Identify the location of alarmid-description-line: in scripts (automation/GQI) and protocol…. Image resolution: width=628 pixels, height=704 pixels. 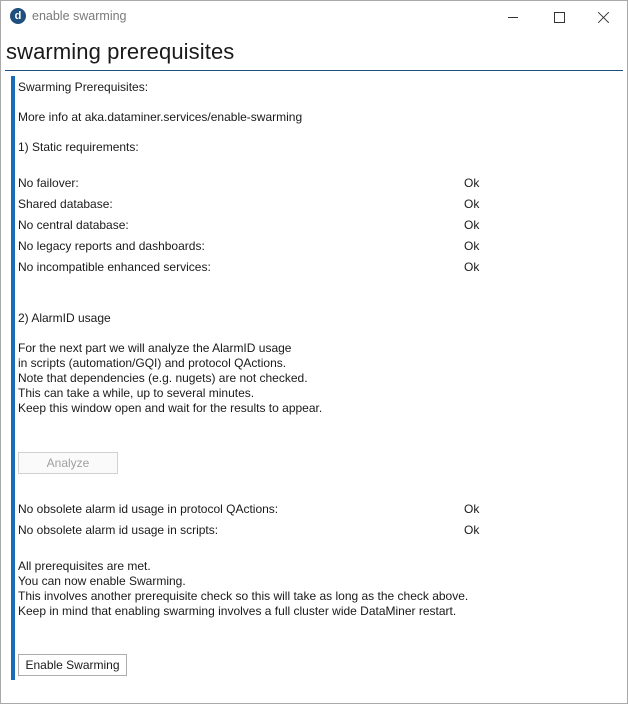
(152, 363).